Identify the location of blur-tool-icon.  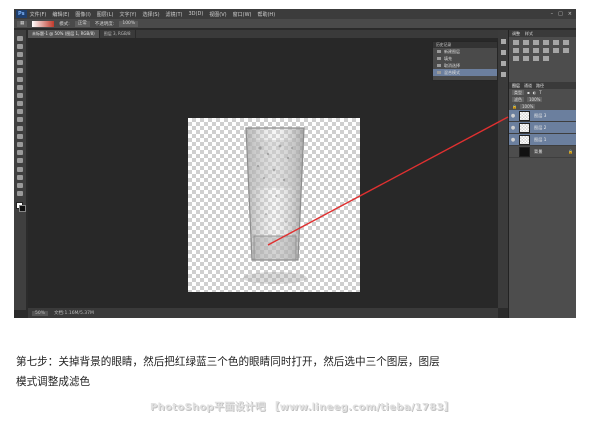
(20, 136).